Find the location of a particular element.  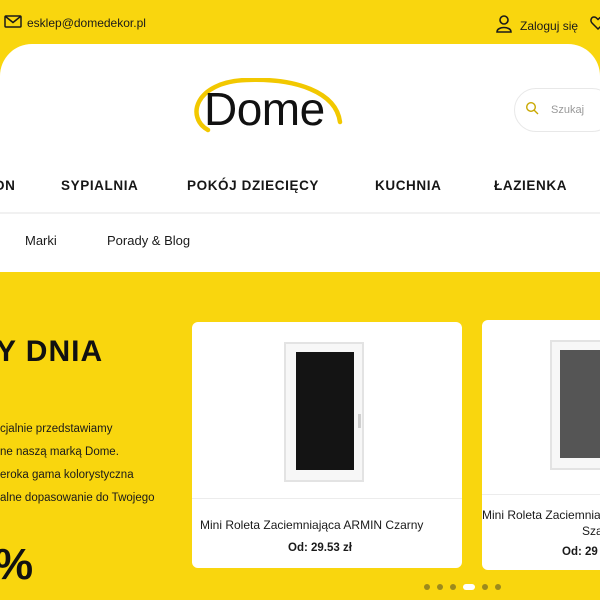

nav-item-kuchnia: KUCHNIA is located at coordinates (408, 185).